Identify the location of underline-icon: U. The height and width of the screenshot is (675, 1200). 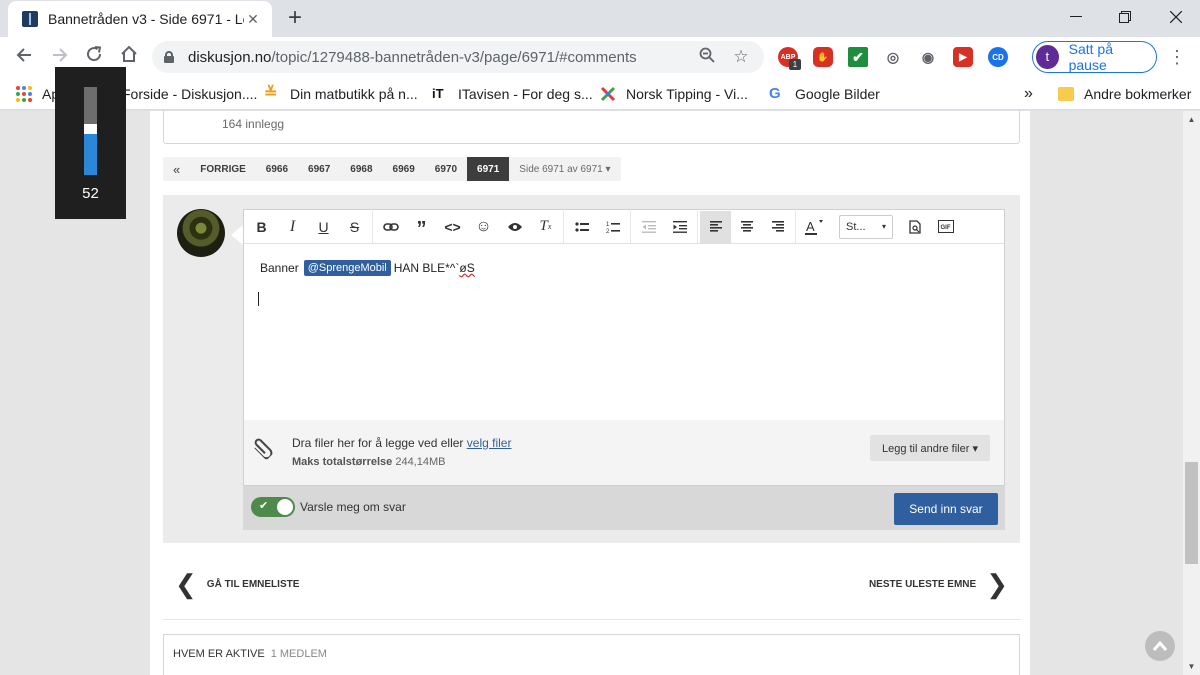
(323, 227).